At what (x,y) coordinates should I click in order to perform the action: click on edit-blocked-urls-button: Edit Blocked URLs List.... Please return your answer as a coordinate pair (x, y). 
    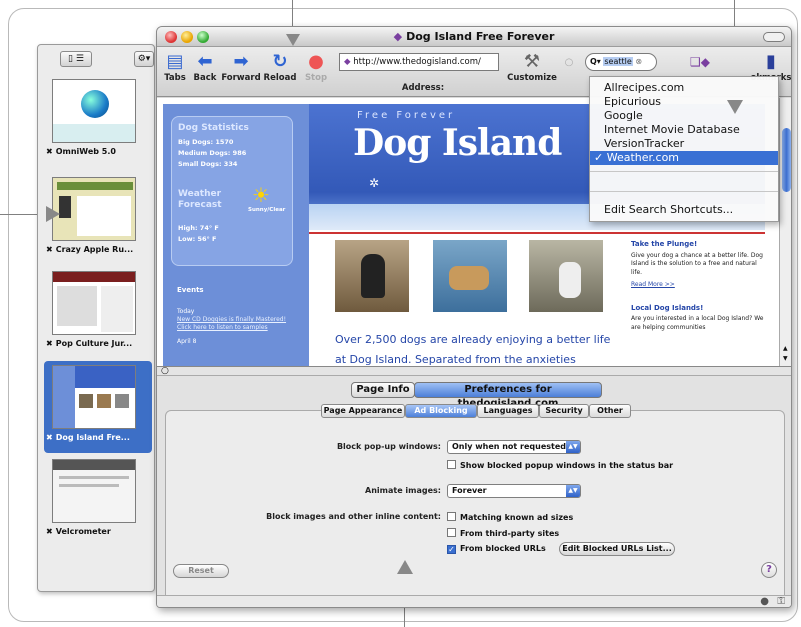
    Looking at the image, I should click on (617, 549).